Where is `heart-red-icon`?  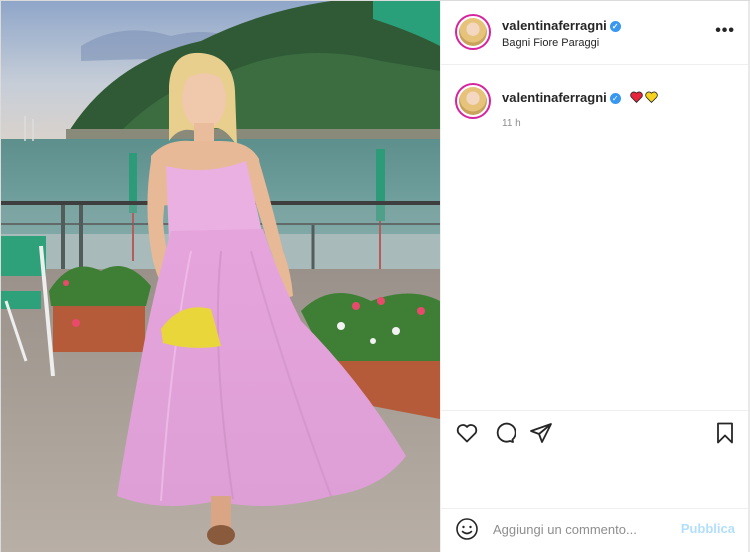
heart-red-icon is located at coordinates (637, 97).